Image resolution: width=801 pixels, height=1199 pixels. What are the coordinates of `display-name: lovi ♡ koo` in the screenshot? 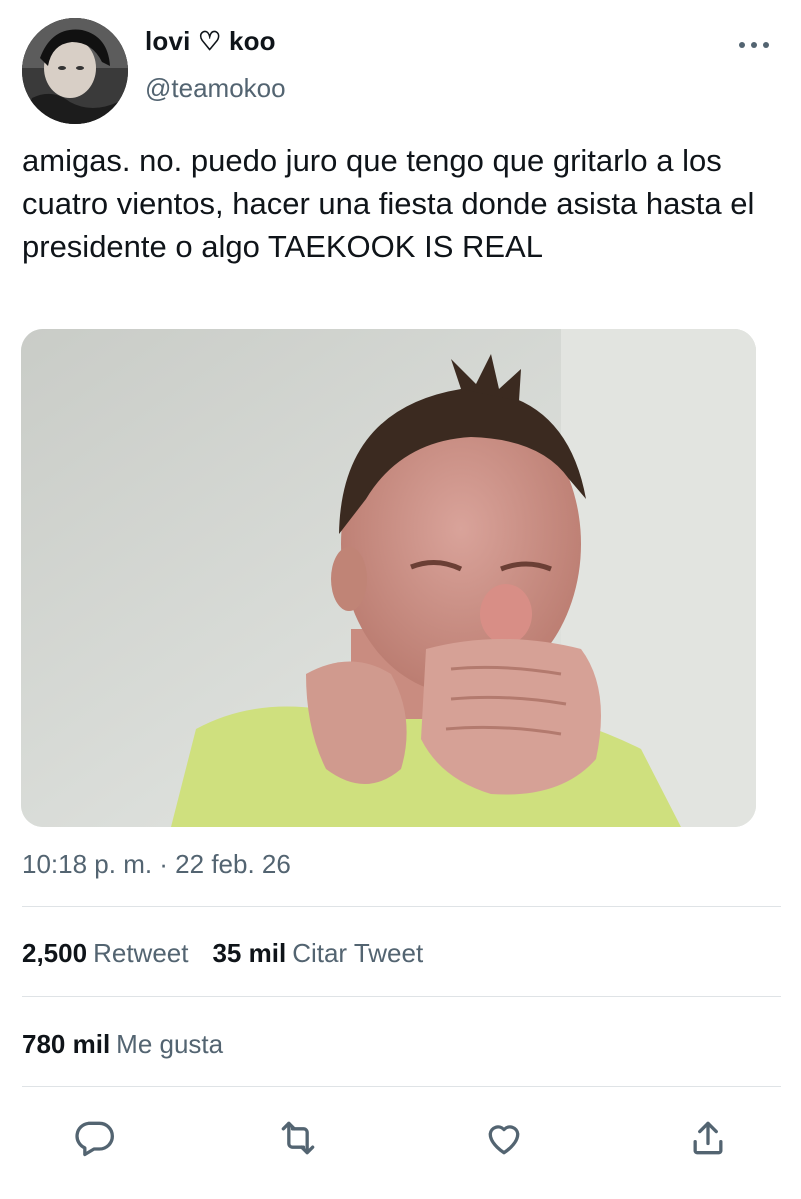 It's located at (210, 41).